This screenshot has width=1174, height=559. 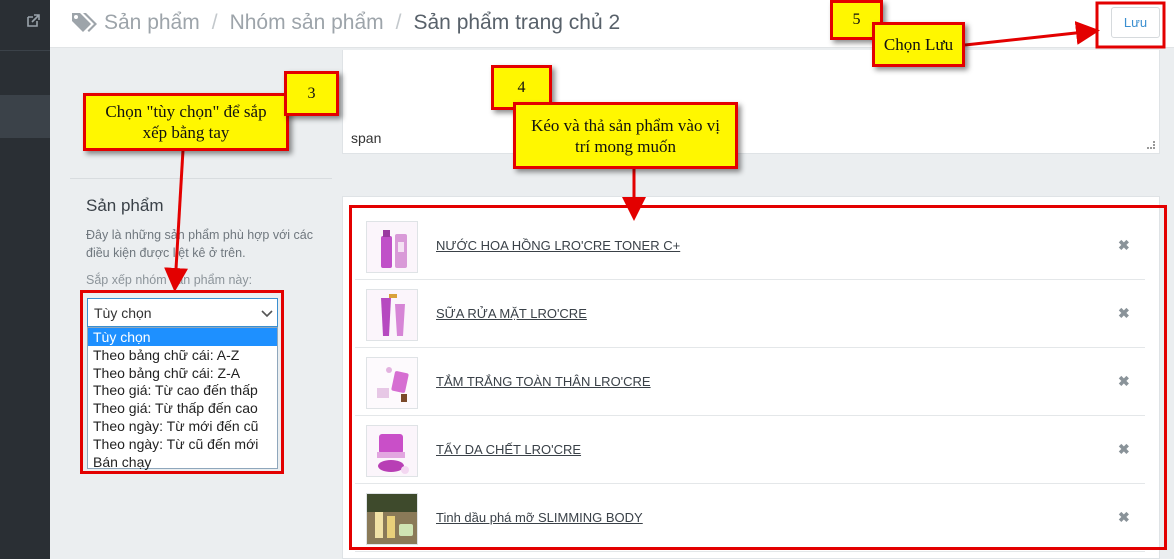 What do you see at coordinates (918, 44) in the screenshot?
I see `annotation-step5-text: Chọn Lưu` at bounding box center [918, 44].